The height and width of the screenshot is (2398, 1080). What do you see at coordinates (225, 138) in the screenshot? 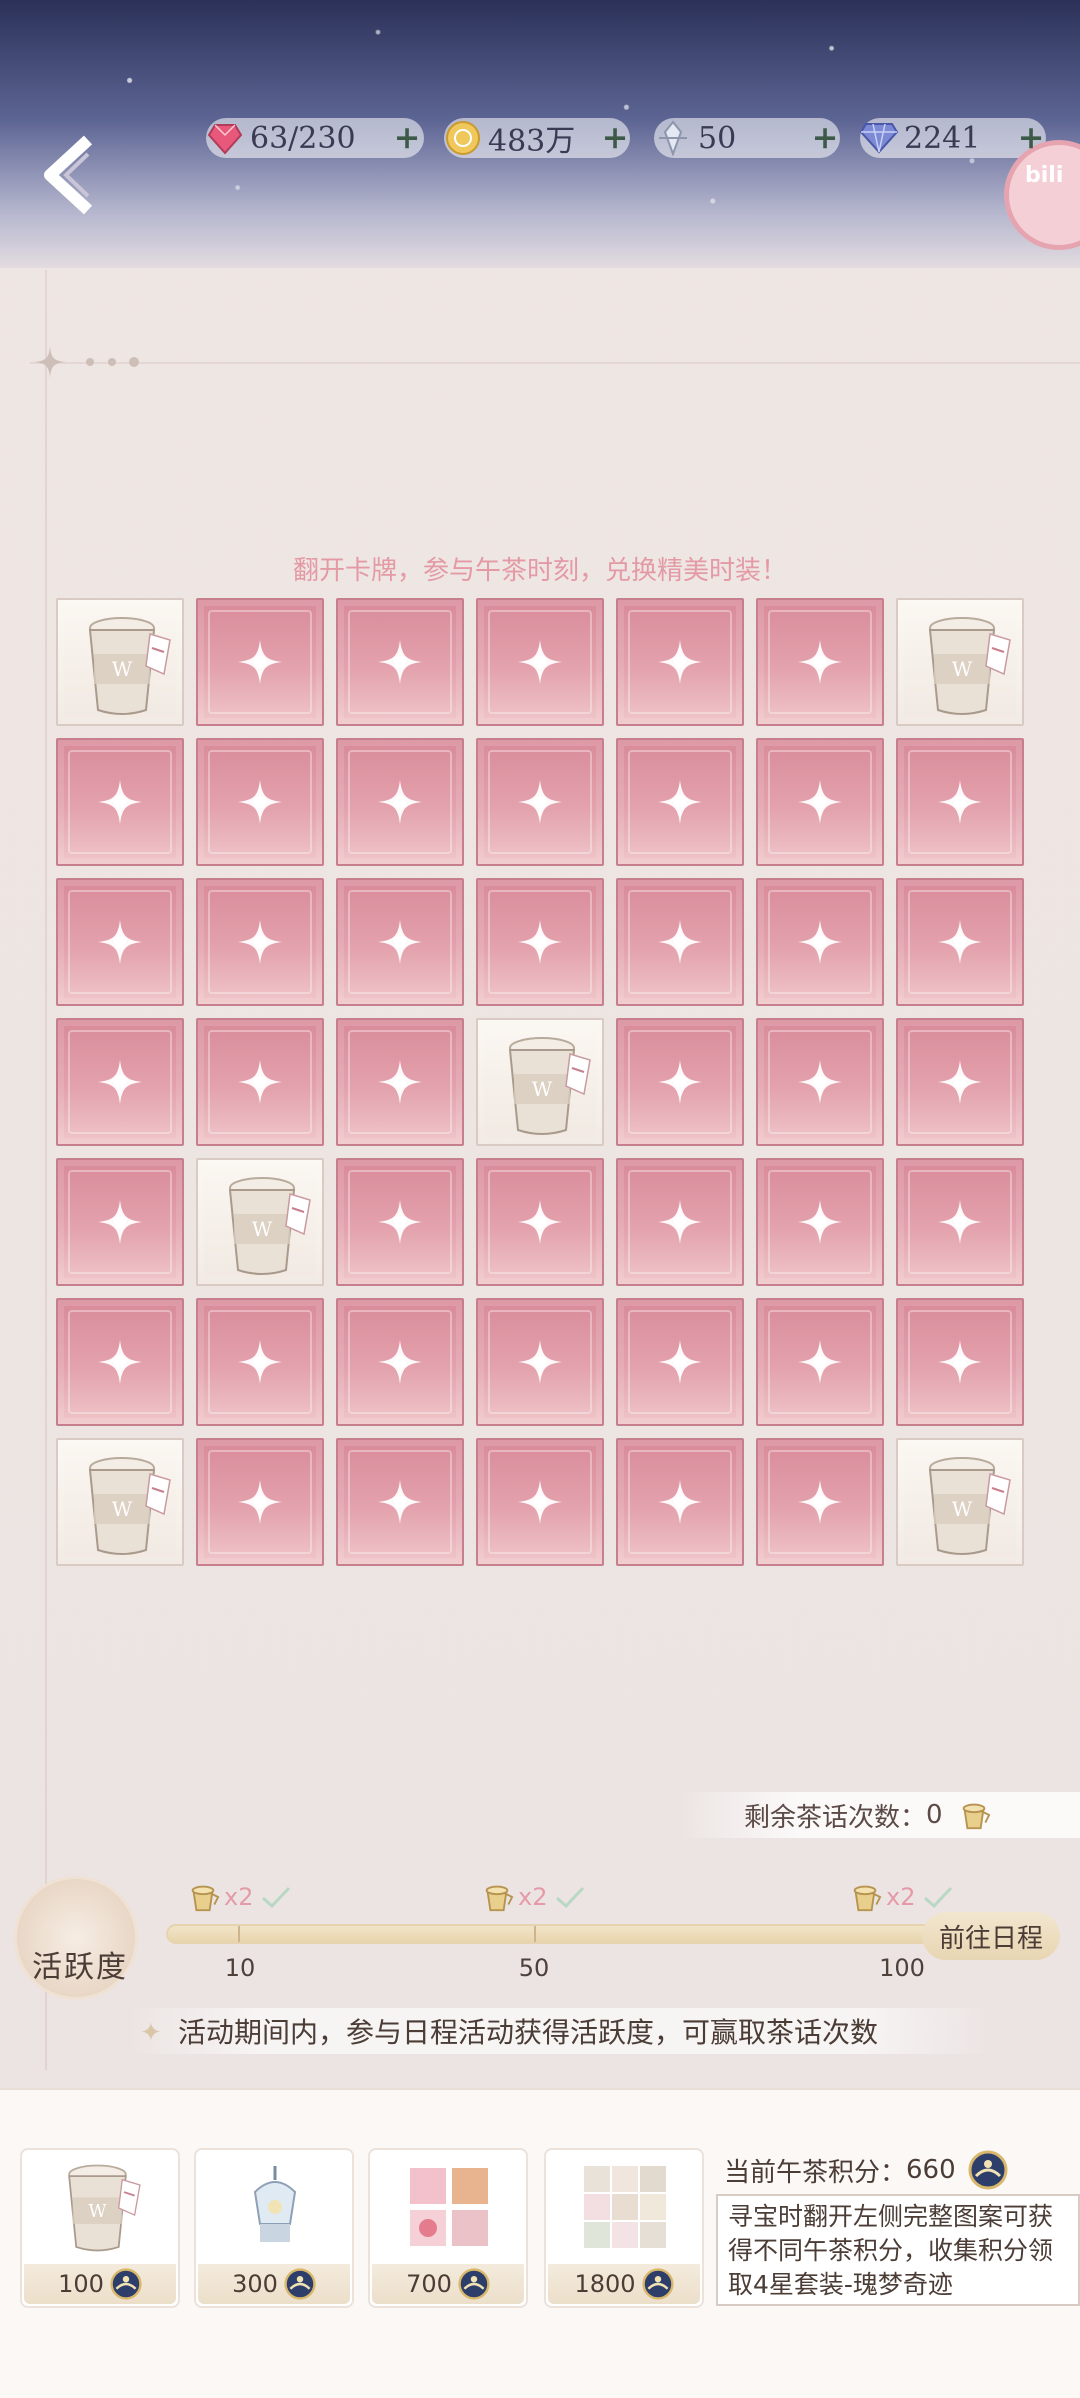
I see `heart-gem-icon` at bounding box center [225, 138].